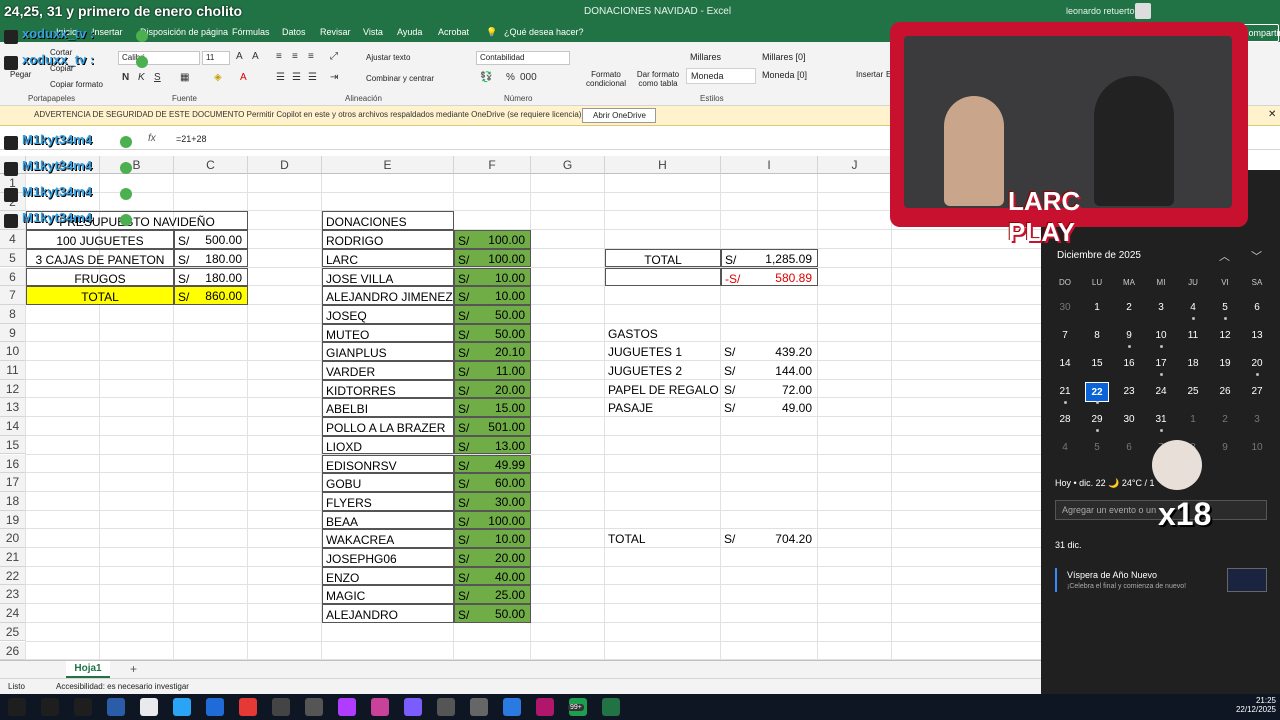 The height and width of the screenshot is (720, 1280). Describe the element at coordinates (149, 707) in the screenshot. I see `chrome-icon` at that location.